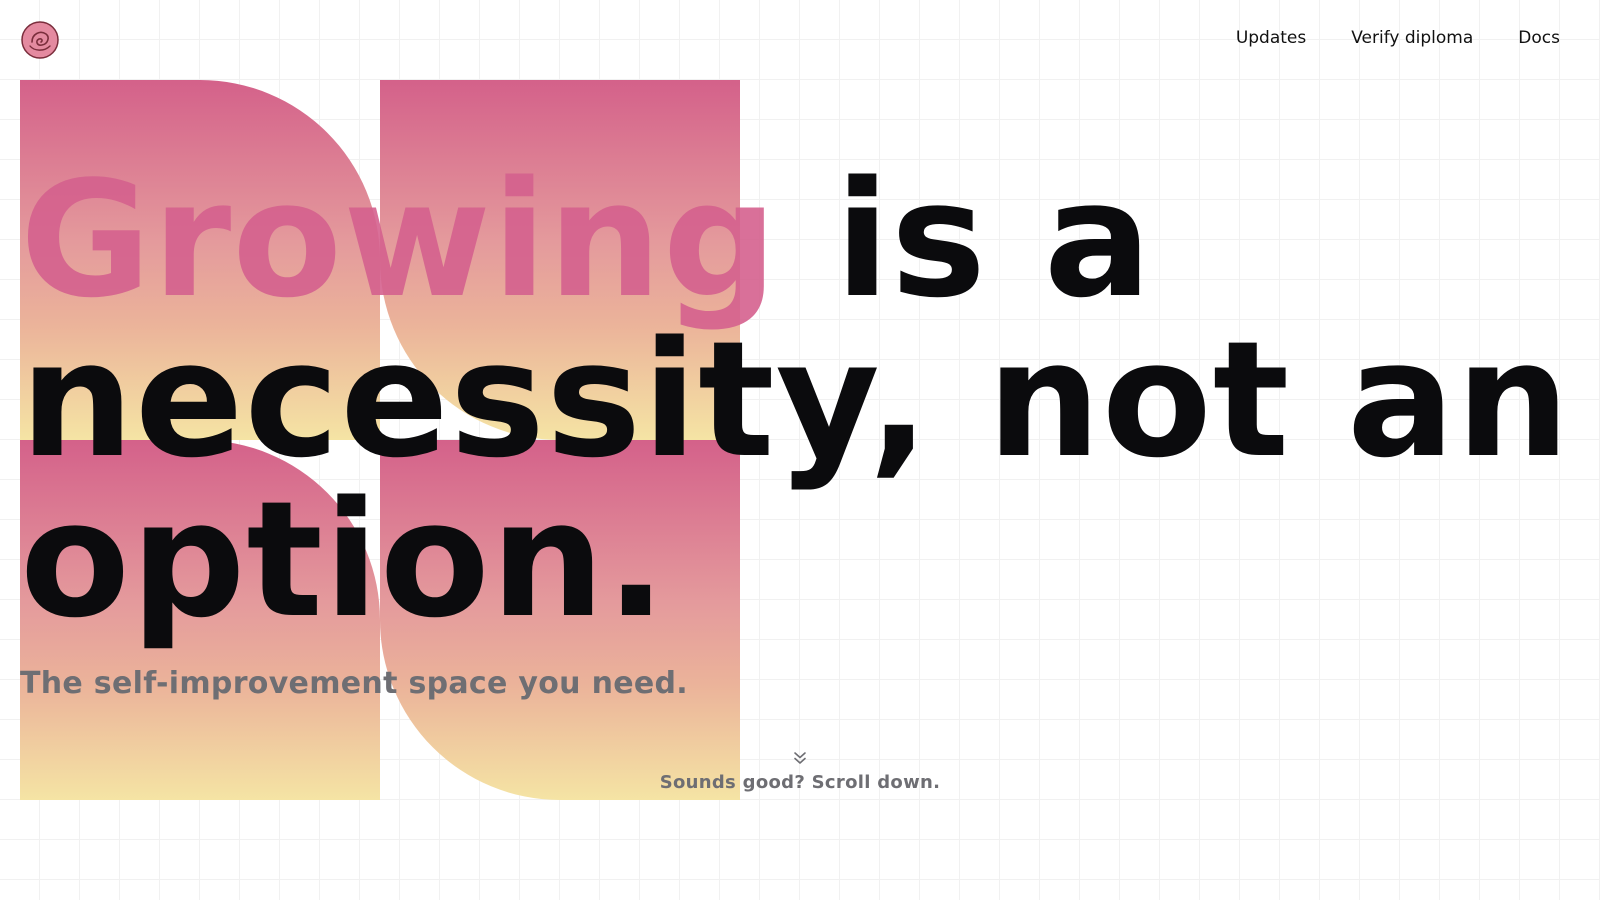  Describe the element at coordinates (1539, 38) in the screenshot. I see `nav-docs-link: Docs` at that location.